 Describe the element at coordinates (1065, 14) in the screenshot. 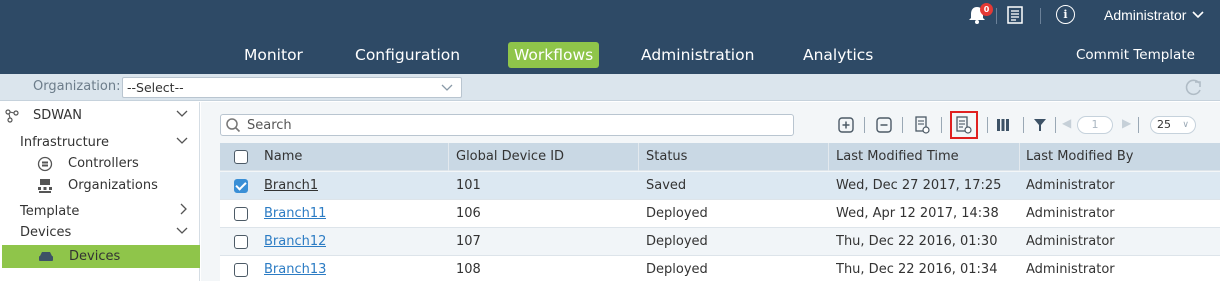

I see `info-icon: i` at that location.